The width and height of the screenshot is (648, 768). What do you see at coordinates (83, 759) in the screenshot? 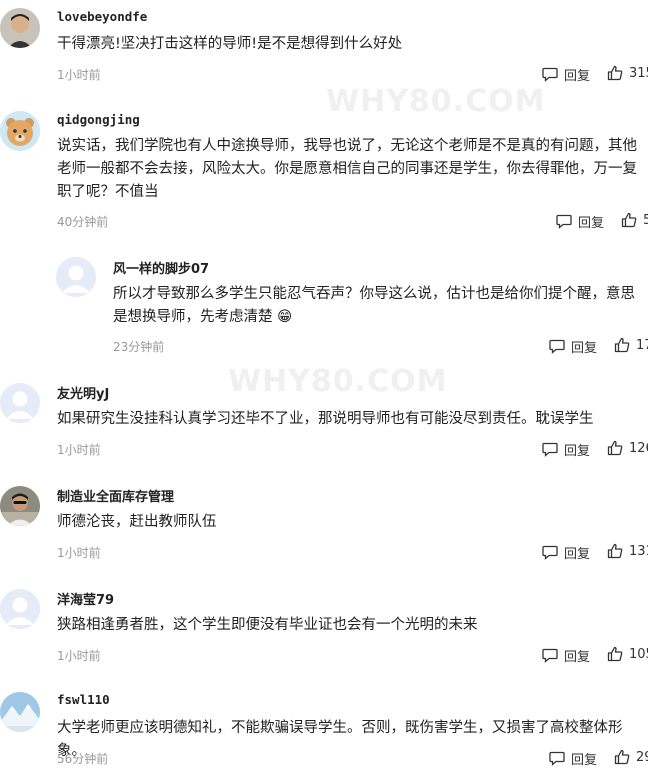
I see `timestamp: 56分钟前` at bounding box center [83, 759].